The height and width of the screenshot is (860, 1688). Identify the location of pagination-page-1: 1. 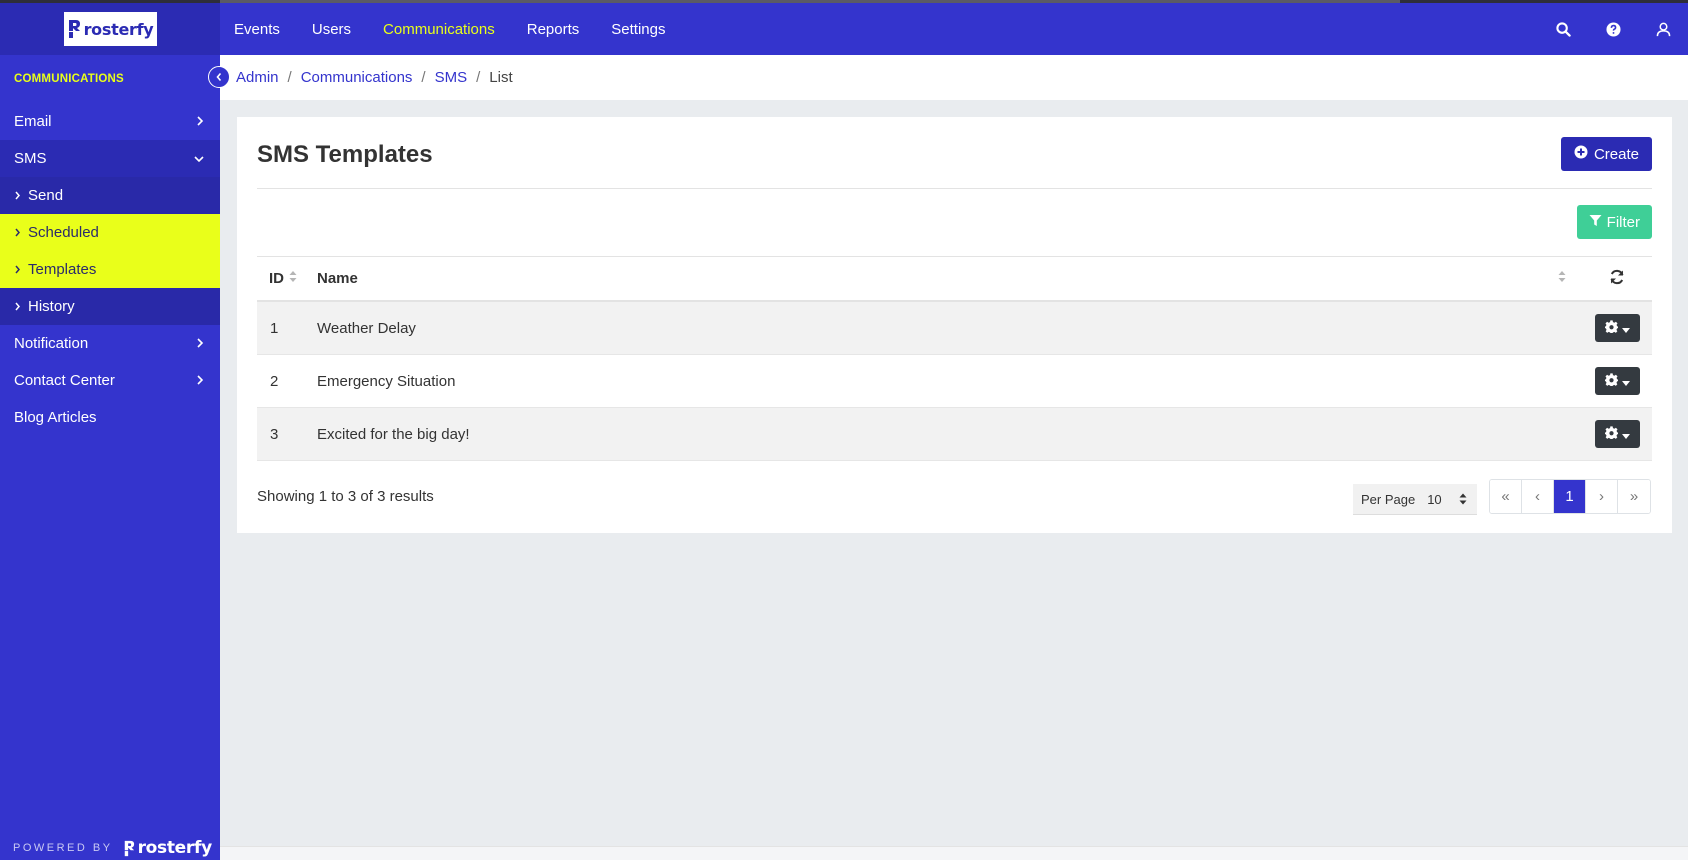
(1570, 496).